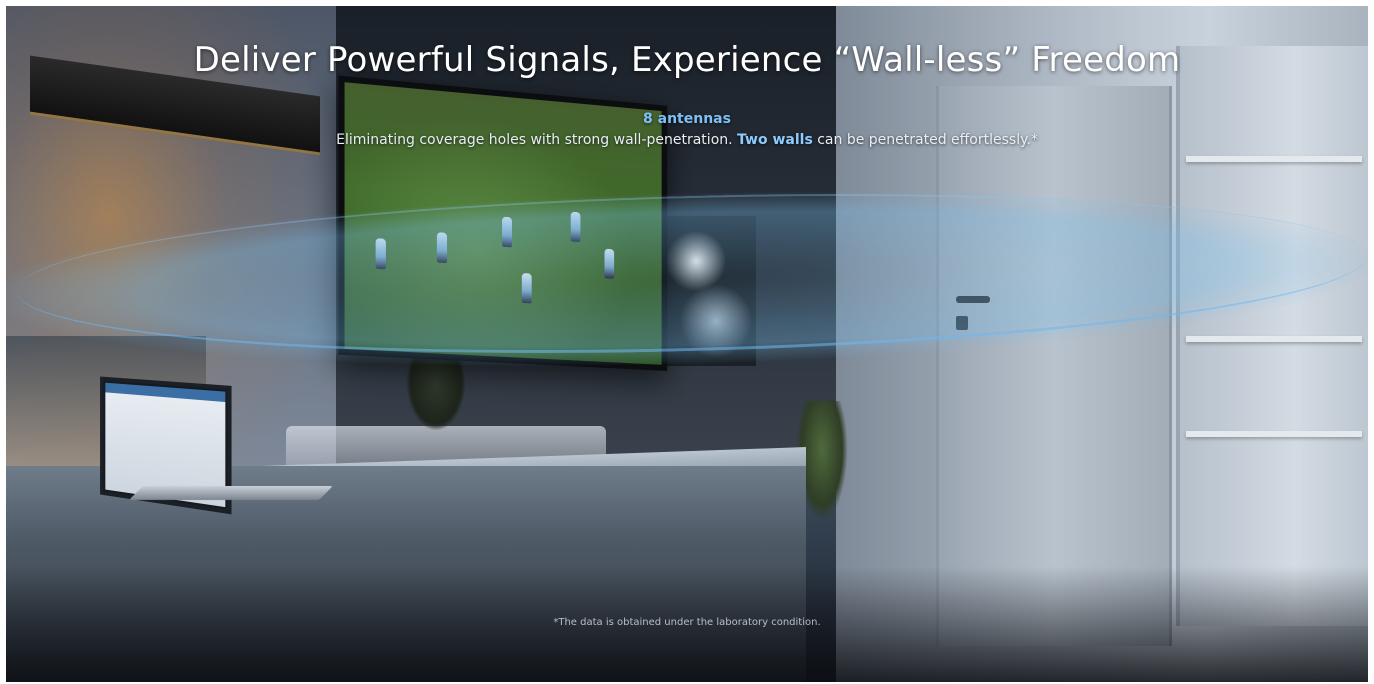 This screenshot has width=1374, height=684. Describe the element at coordinates (687, 119) in the screenshot. I see `feature-label: 8 antennas` at that location.